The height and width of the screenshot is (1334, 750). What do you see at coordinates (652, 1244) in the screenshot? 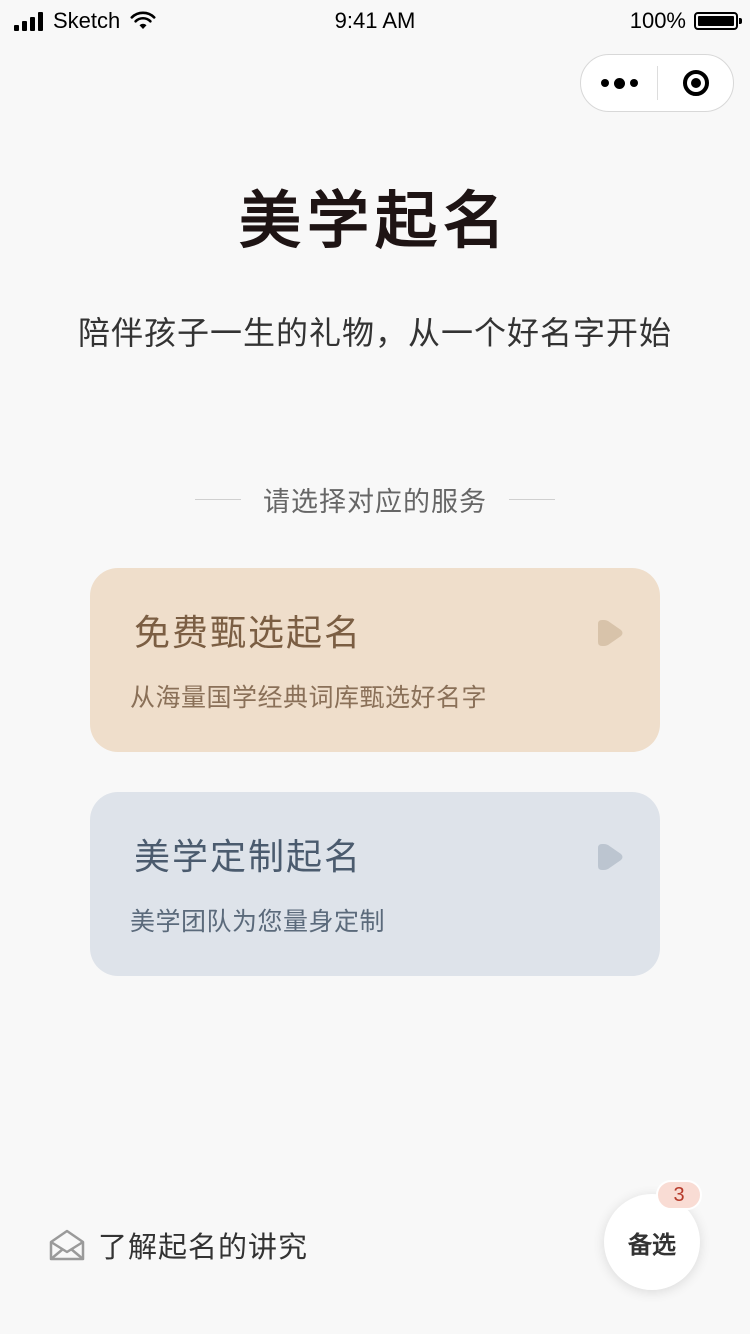
I see `candidate-label: 备选` at bounding box center [652, 1244].